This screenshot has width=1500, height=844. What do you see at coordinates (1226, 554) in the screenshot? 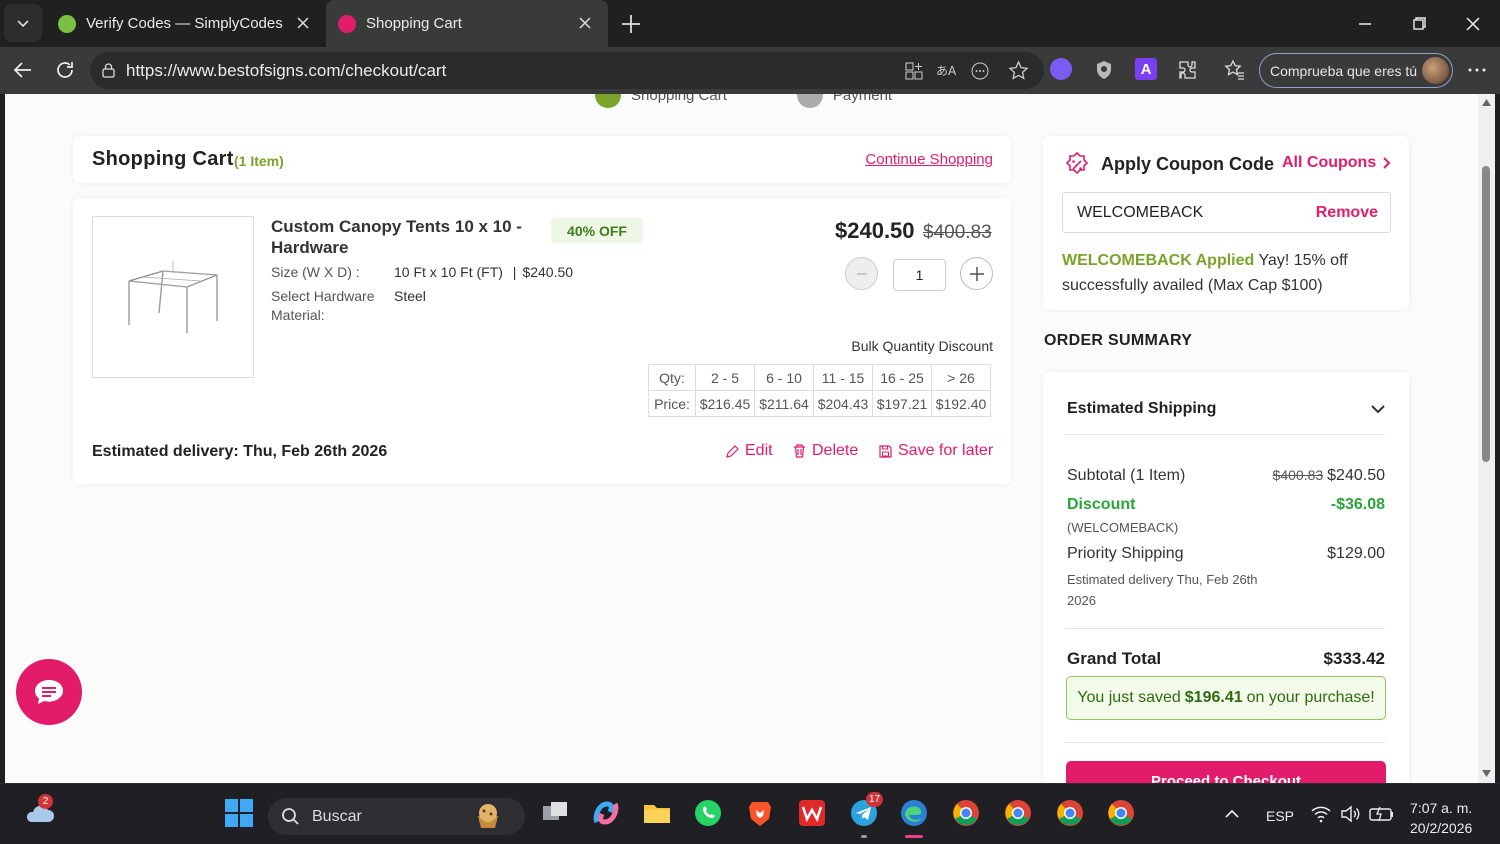
I see `priority-shipping-row: Priority Shipping $129.00` at bounding box center [1226, 554].